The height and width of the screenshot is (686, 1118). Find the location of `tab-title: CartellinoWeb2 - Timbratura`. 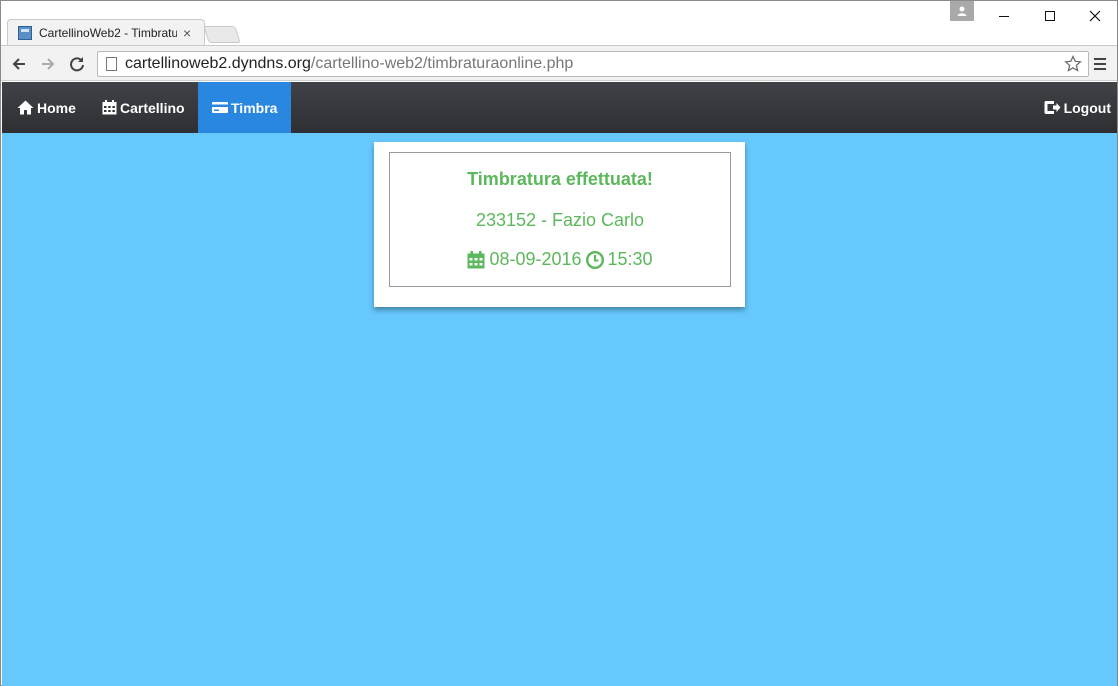

tab-title: CartellinoWeb2 - Timbratura is located at coordinates (108, 33).